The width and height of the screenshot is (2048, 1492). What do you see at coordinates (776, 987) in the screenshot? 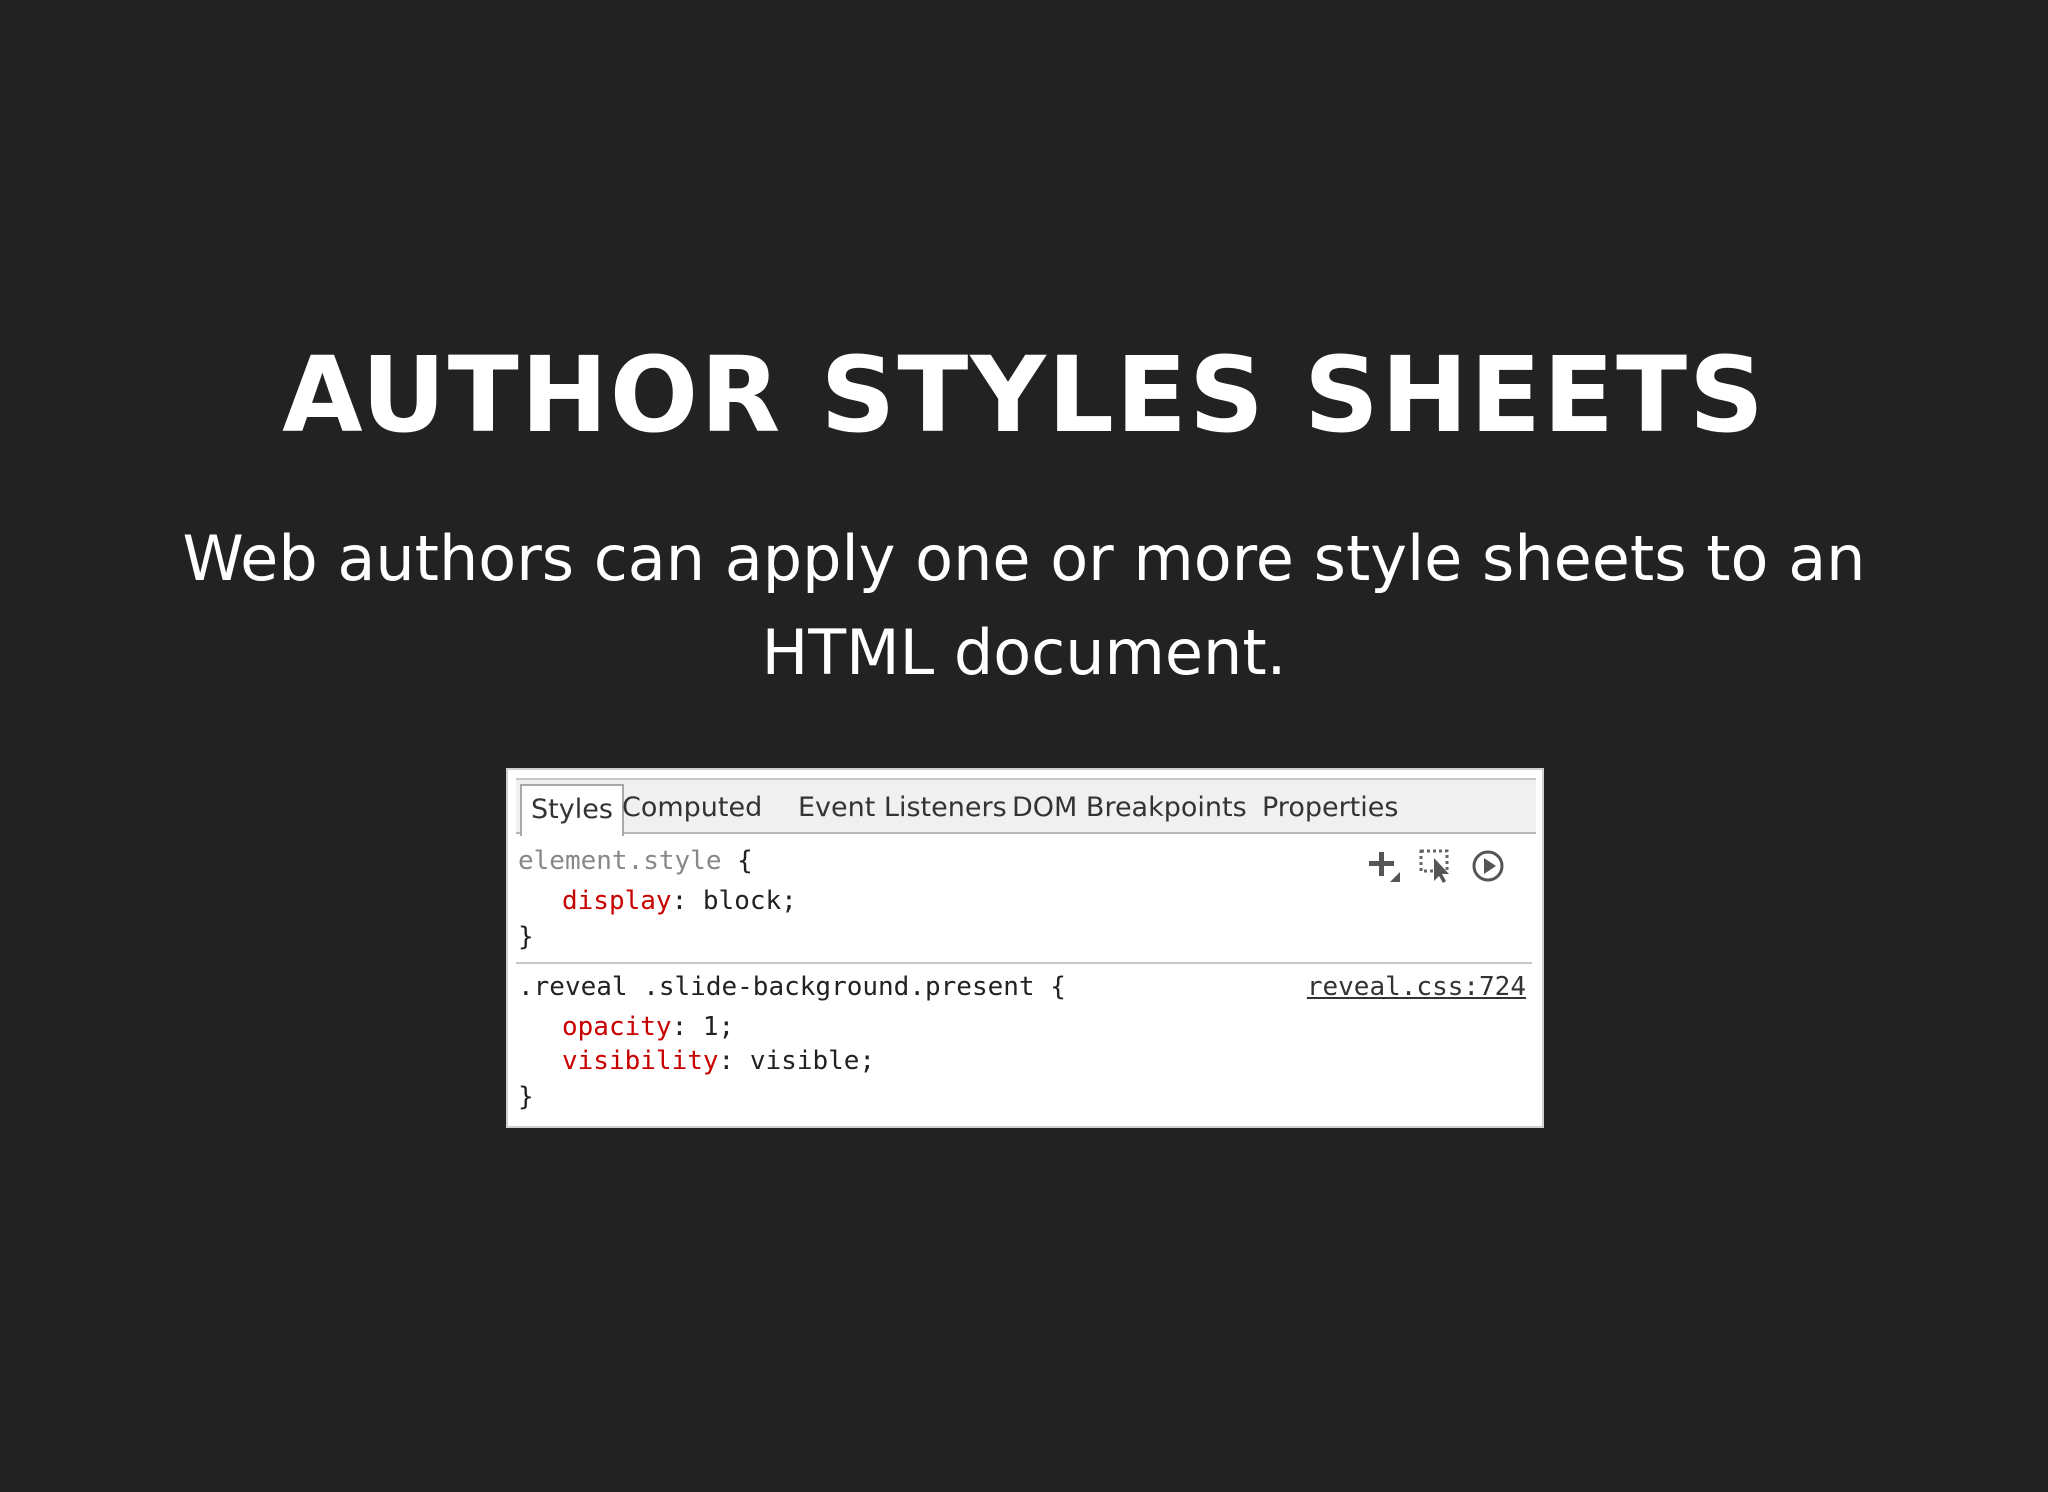
I see `rule-selector: .reveal .slide-background.present` at bounding box center [776, 987].